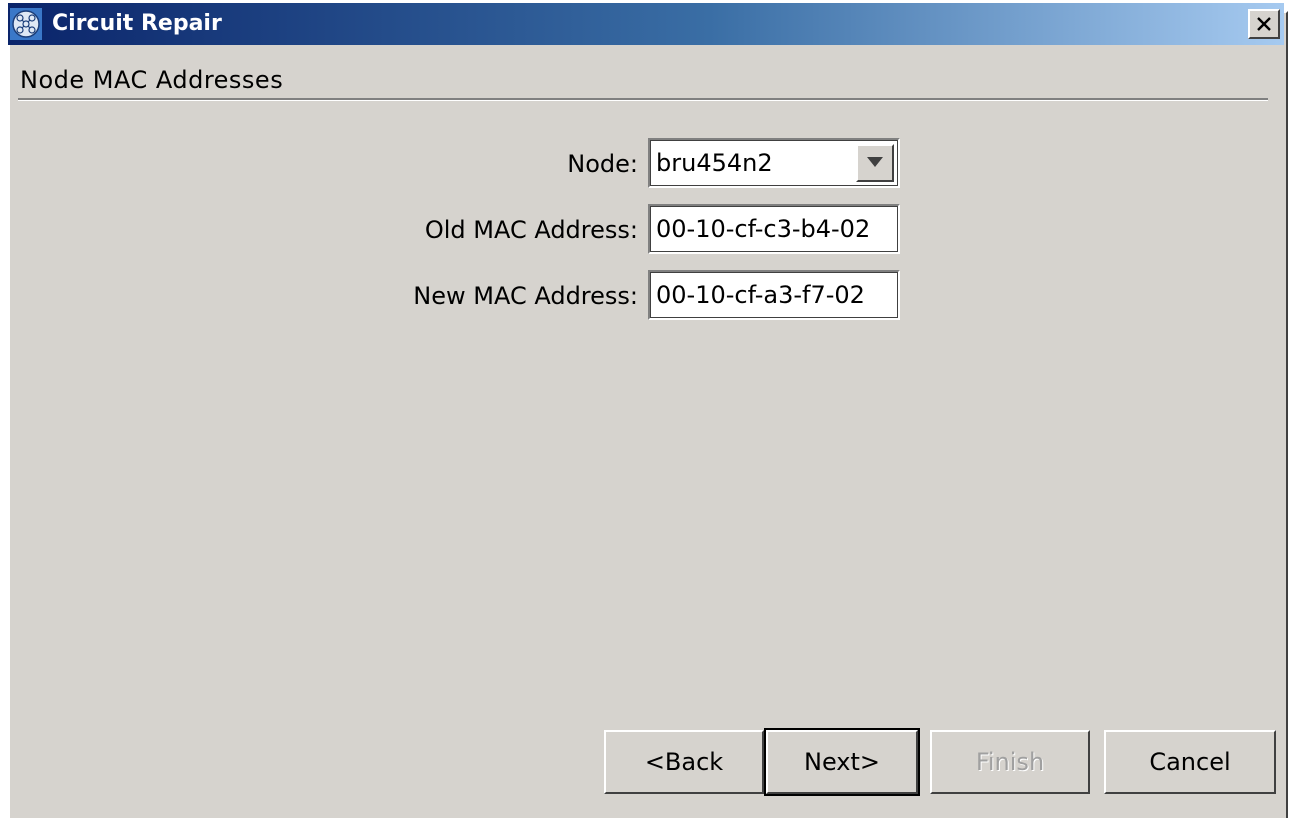 Image resolution: width=1298 pixels, height=818 pixels. I want to click on node-dropdown-toggle, so click(875, 163).